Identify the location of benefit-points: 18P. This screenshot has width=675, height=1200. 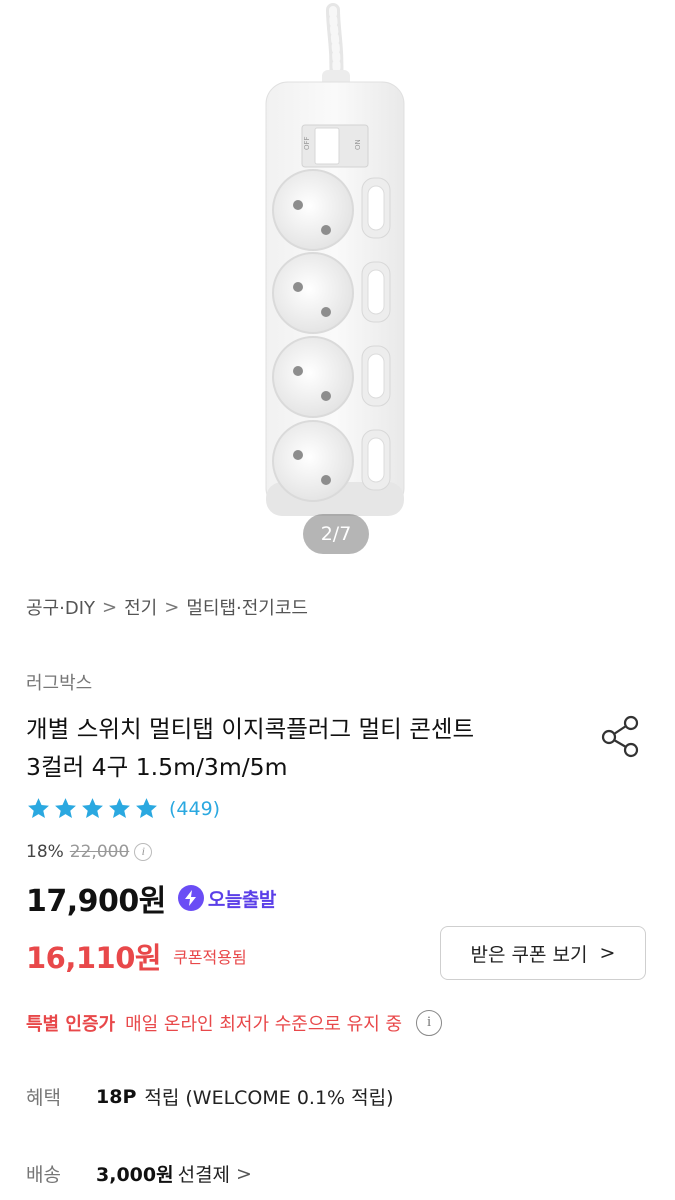
(116, 1096).